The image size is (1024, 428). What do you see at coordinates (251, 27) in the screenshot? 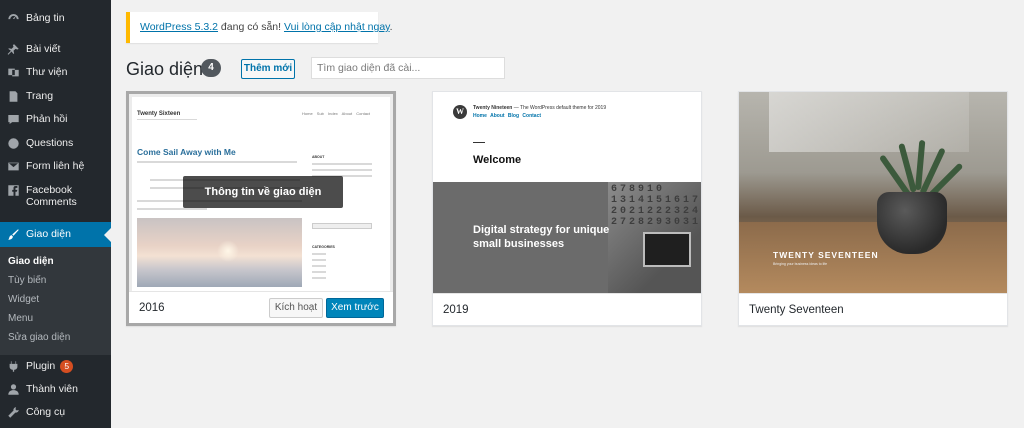
I see `notice-text: đang có sẵn!` at bounding box center [251, 27].